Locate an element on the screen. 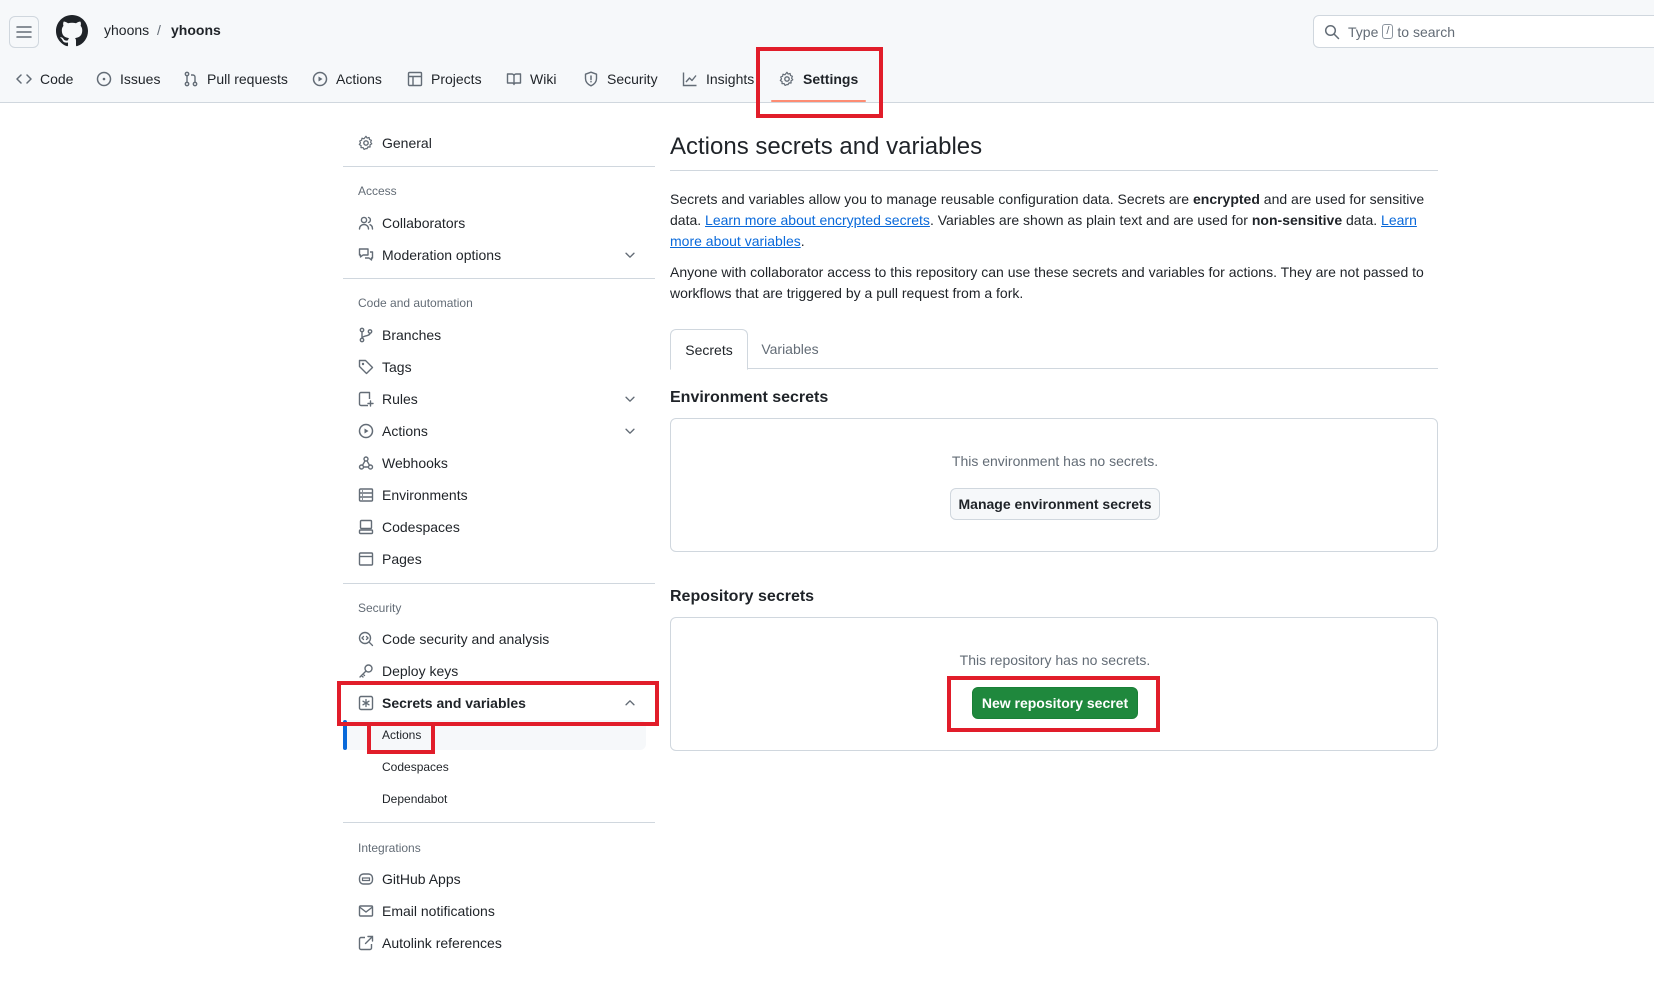 This screenshot has height=1001, width=1654. hamburger-icon is located at coordinates (24, 32).